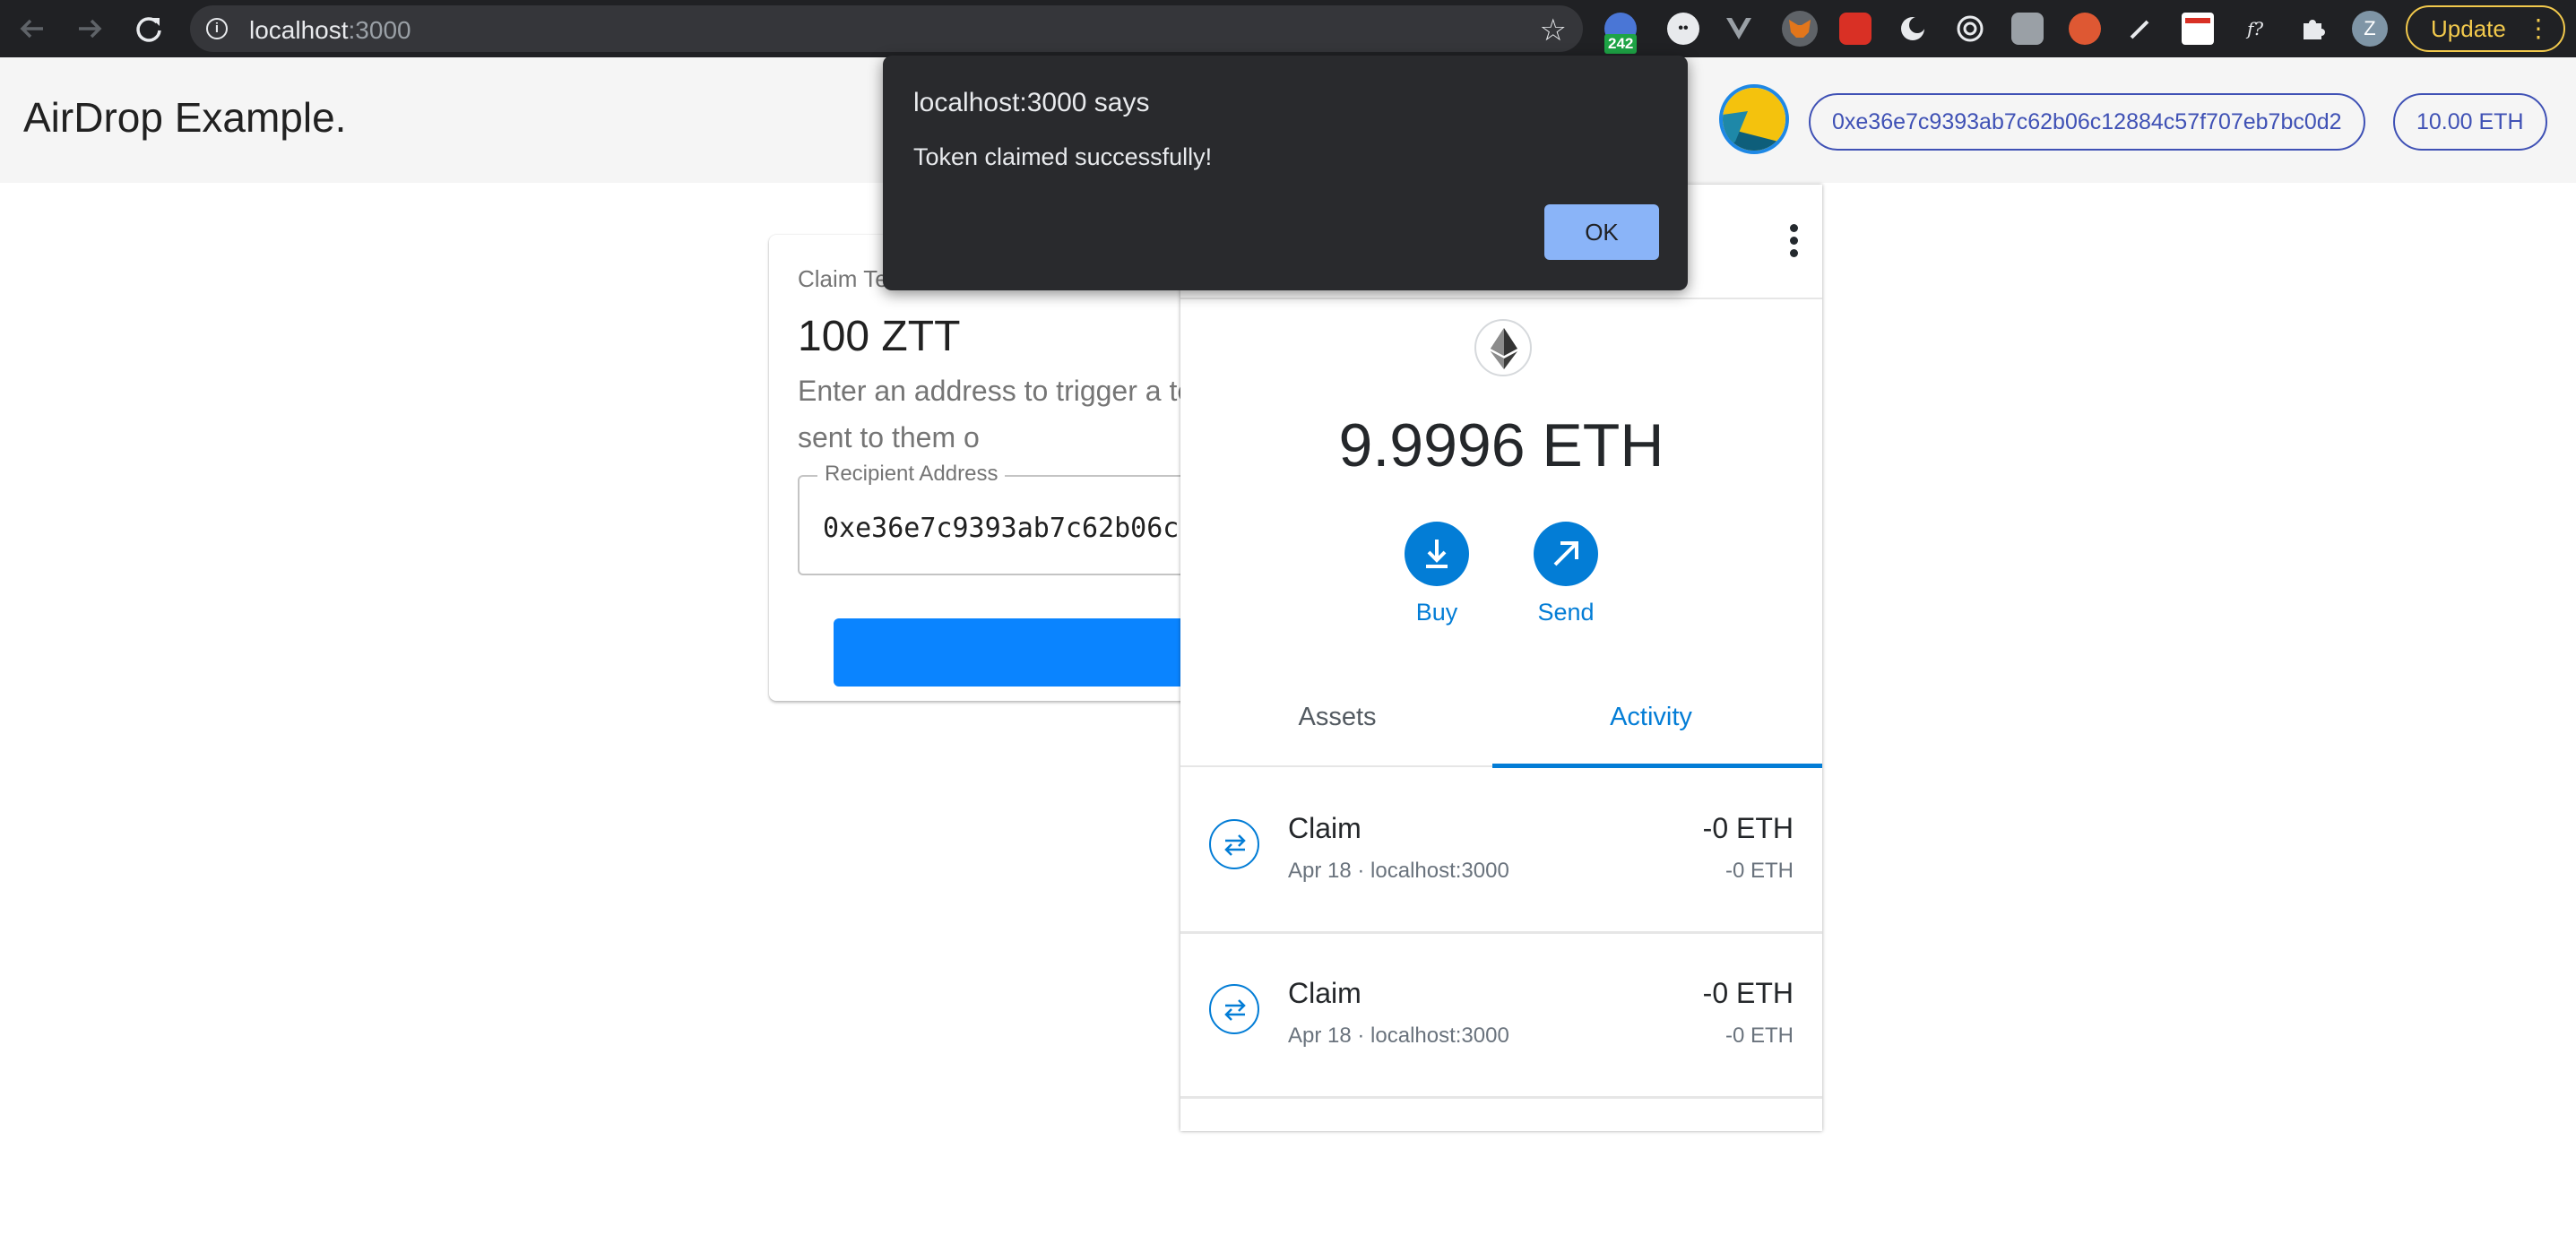 Image resolution: width=2576 pixels, height=1235 pixels. I want to click on update-button-label: Update, so click(2468, 28).